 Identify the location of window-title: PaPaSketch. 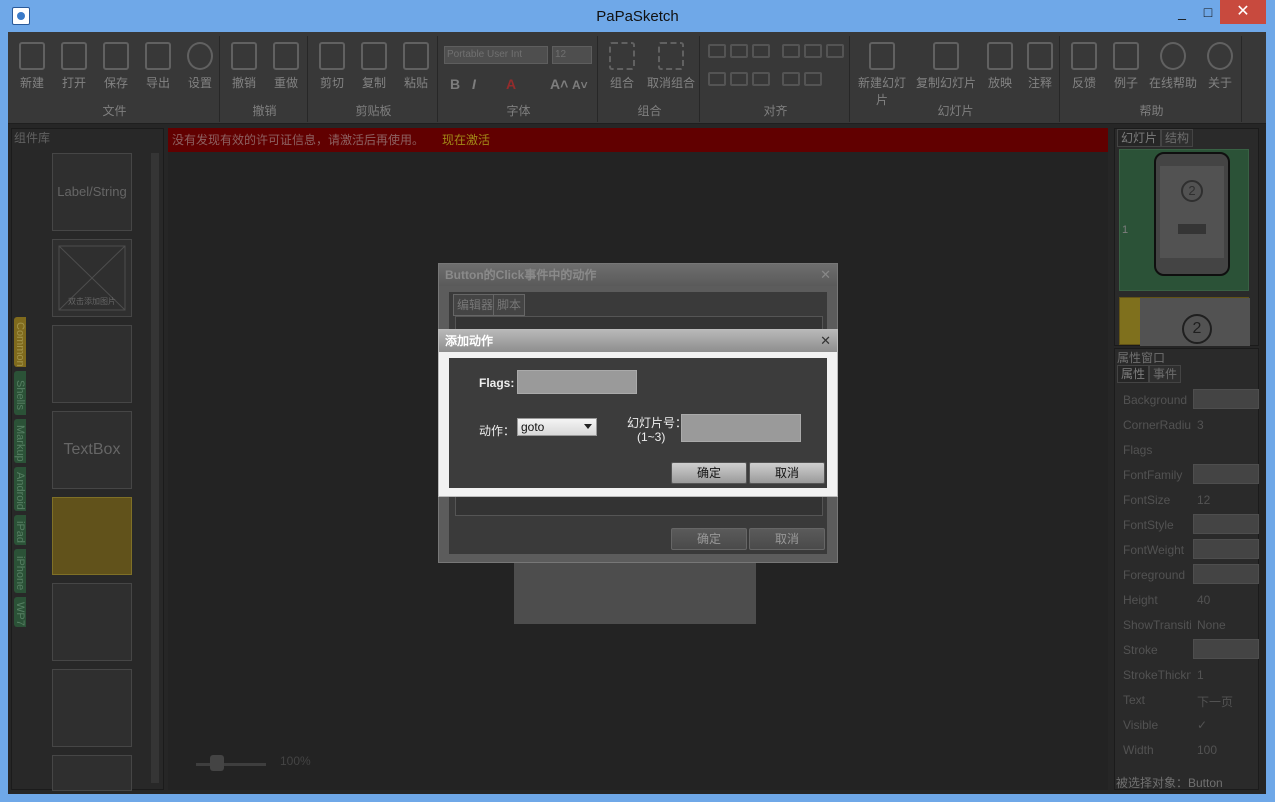
(637, 16).